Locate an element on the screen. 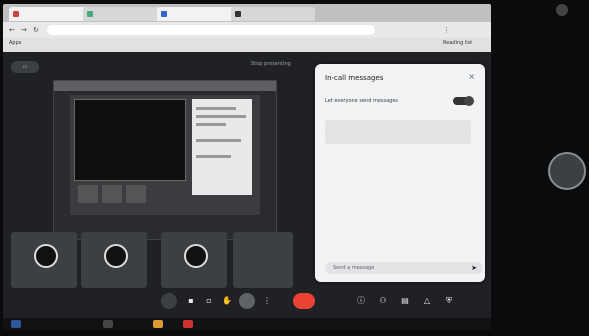  hand-icon: ✋ is located at coordinates (227, 301).